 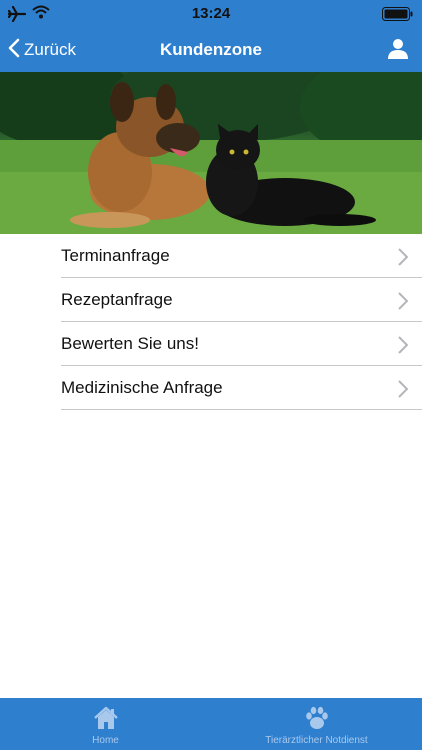 I want to click on menu-item-label: Rezeptanfrage, so click(x=117, y=299).